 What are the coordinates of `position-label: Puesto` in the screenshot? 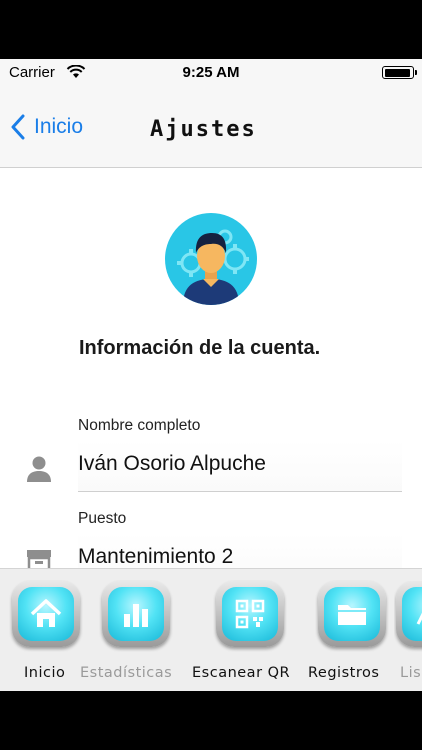 It's located at (102, 518).